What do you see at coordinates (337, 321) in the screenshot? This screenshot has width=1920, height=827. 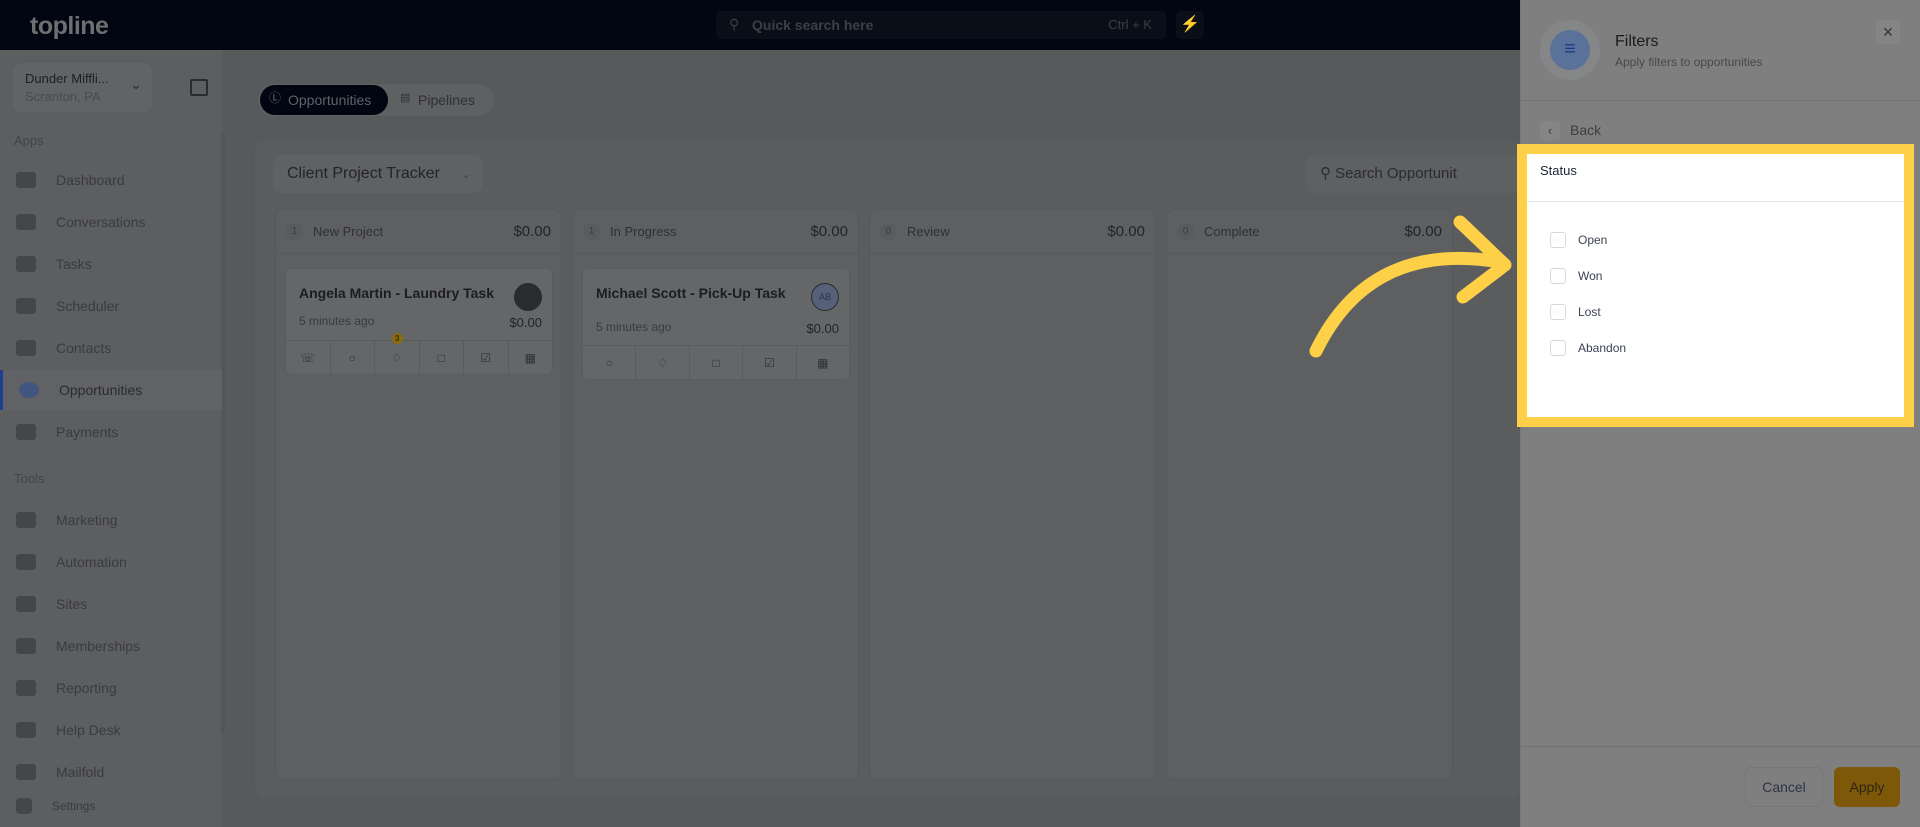 I see `card-time: 5 minutes ago` at bounding box center [337, 321].